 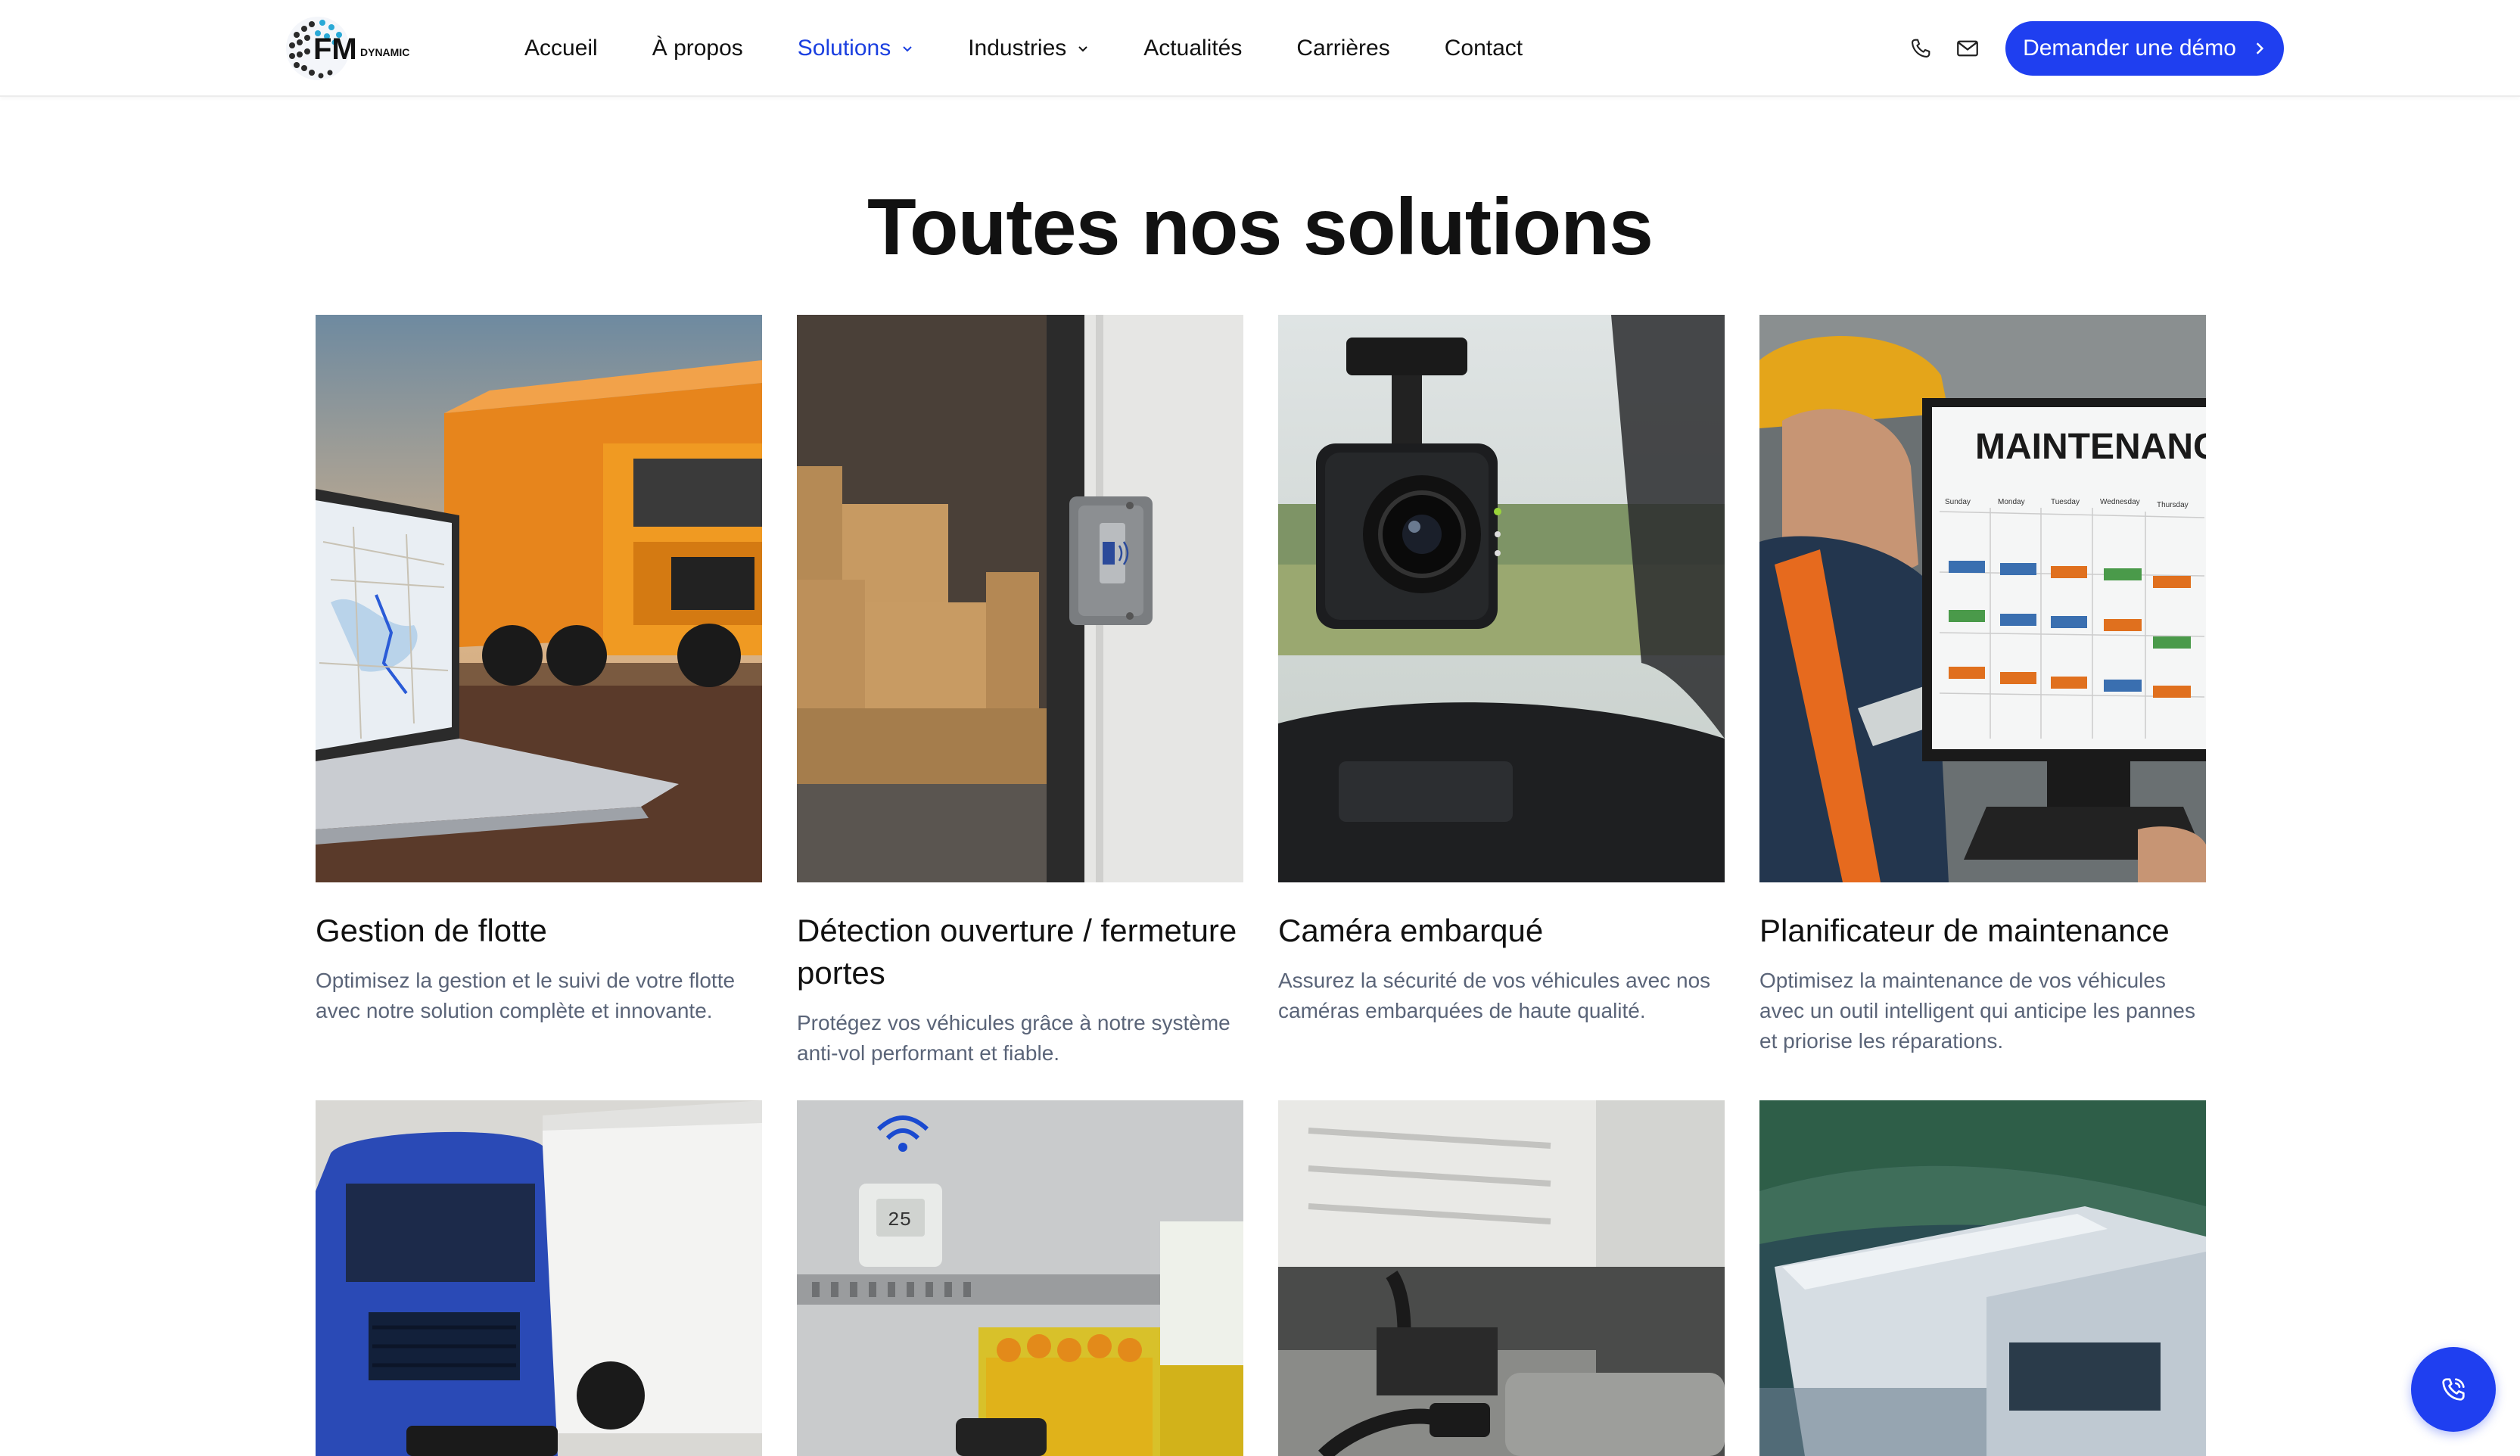 I want to click on solution-card-gps-tracking, so click(x=1982, y=1278).